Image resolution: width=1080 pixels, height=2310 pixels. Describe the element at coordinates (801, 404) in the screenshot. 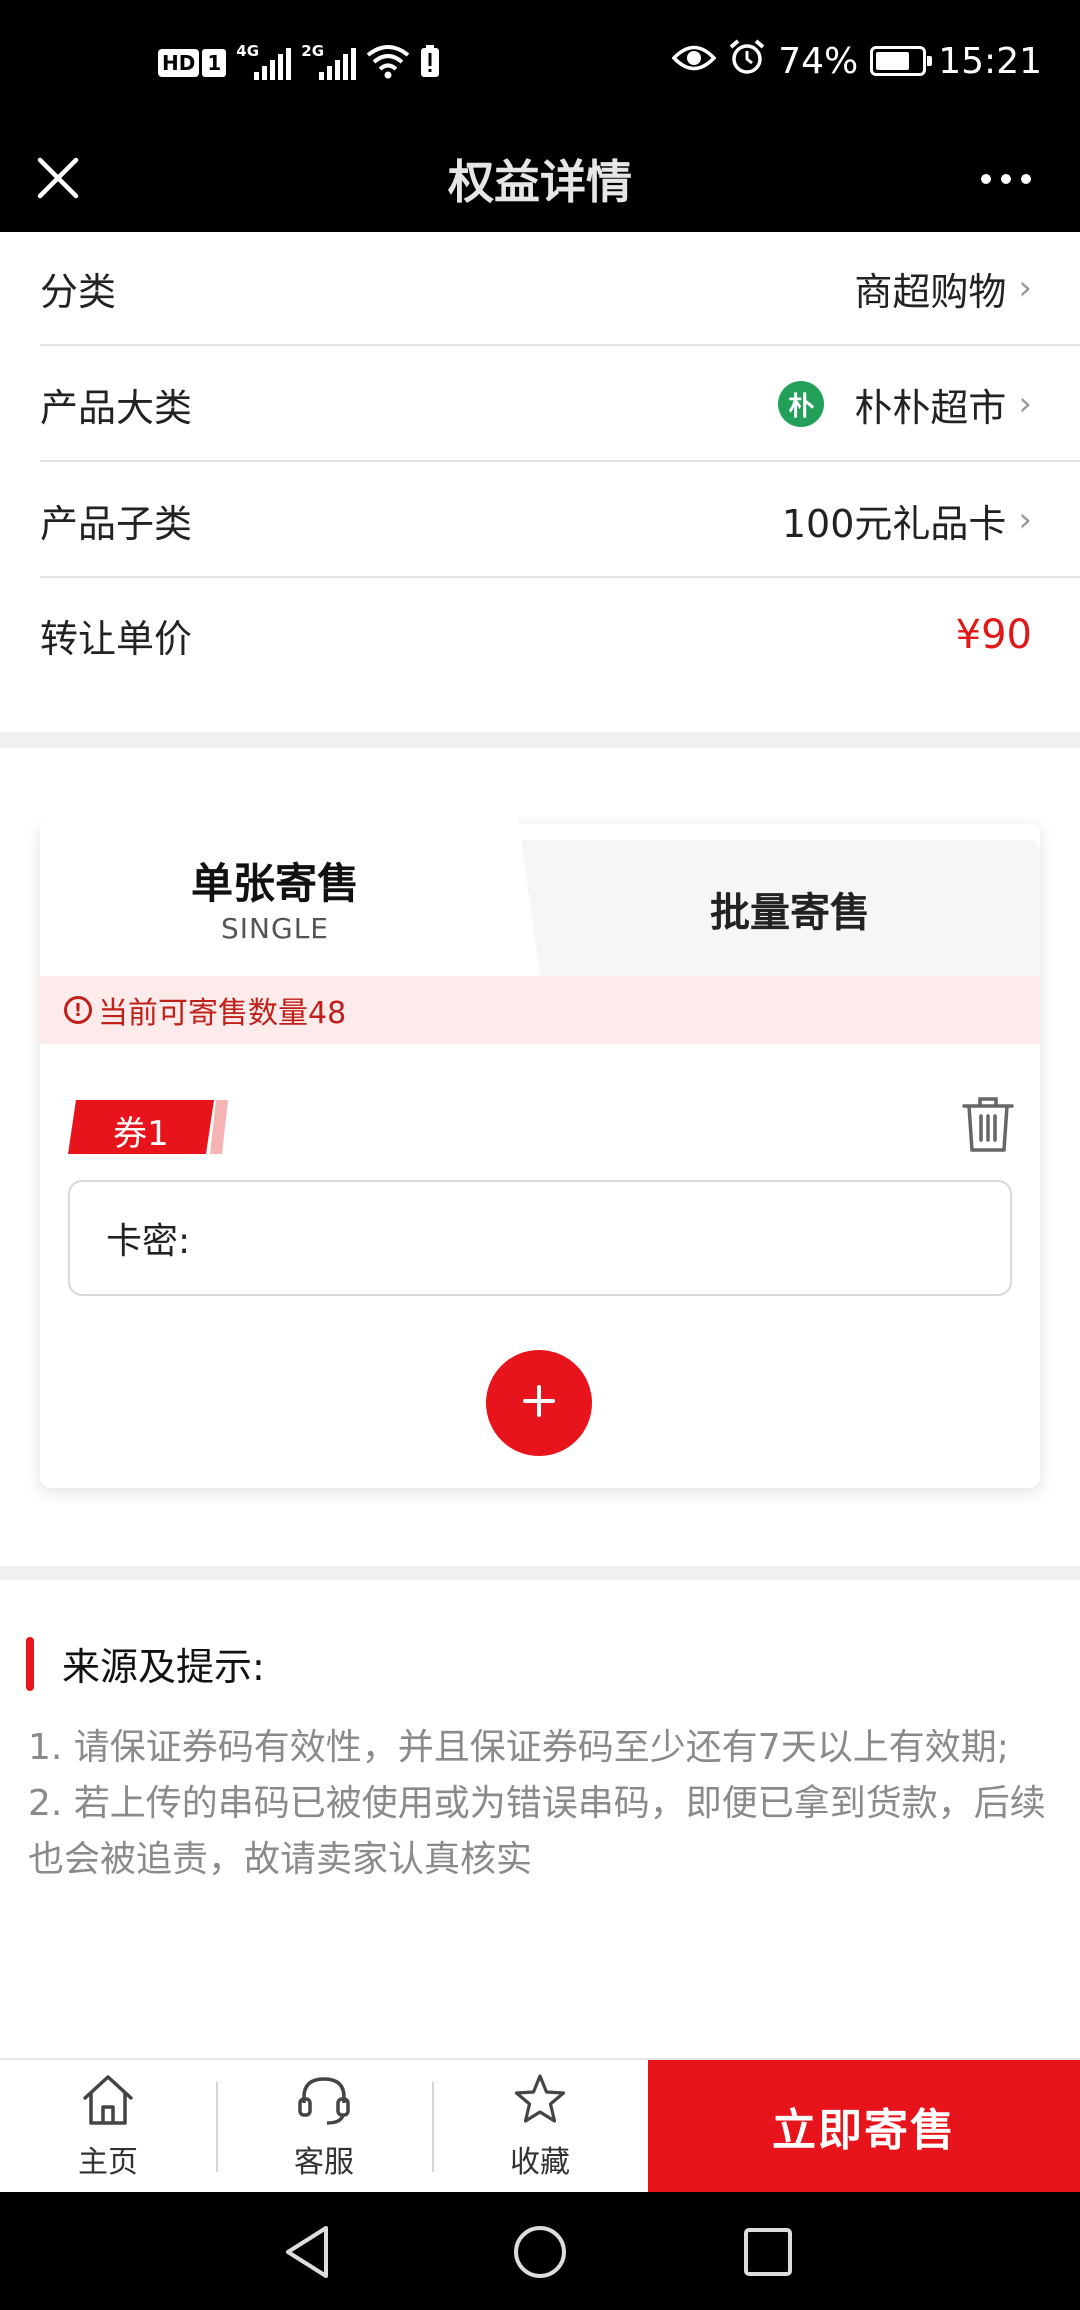

I see `brand-logo-icon: 朴` at that location.